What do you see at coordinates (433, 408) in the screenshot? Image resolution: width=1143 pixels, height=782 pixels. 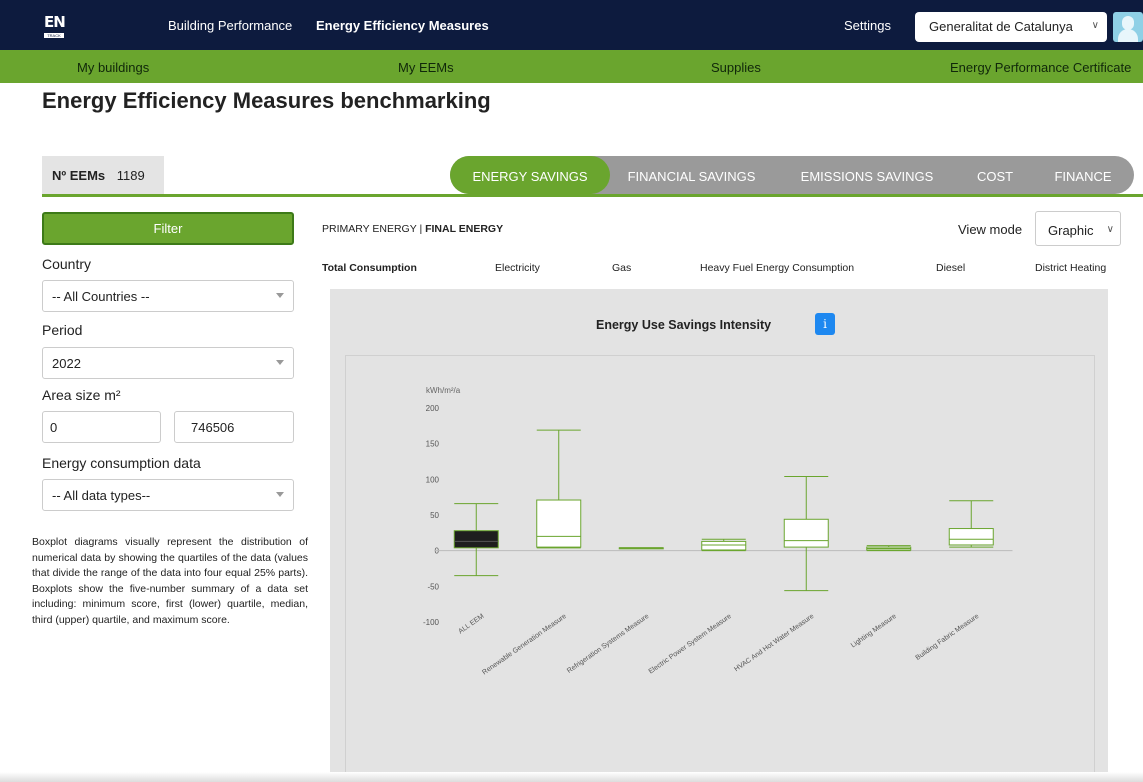 I see `y-tick-label: 200` at bounding box center [433, 408].